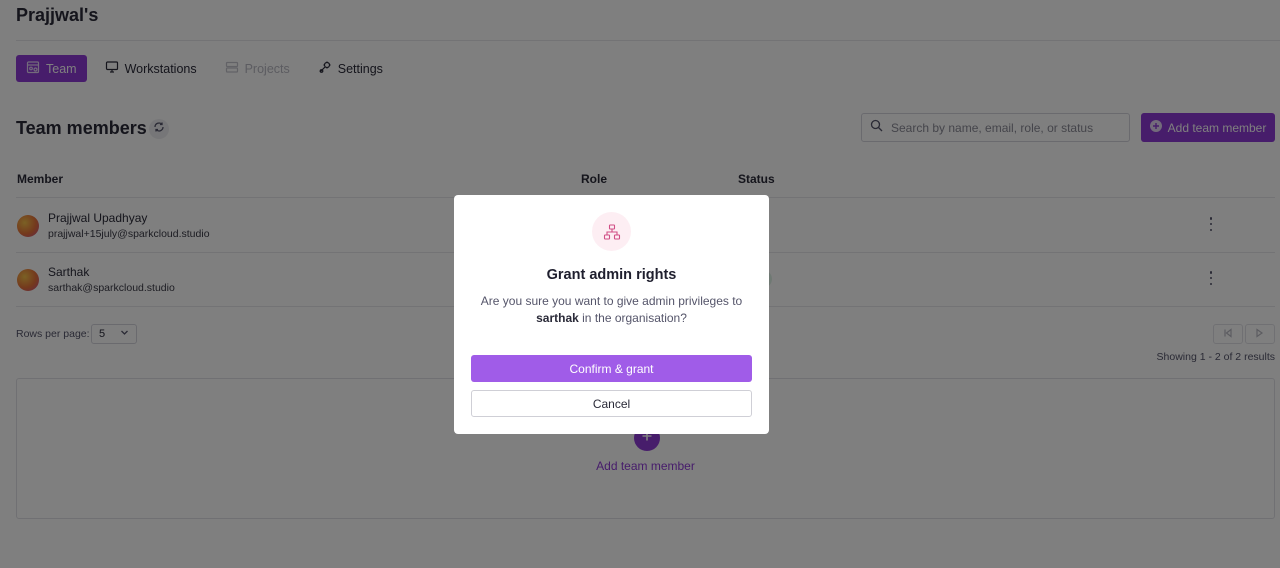 The image size is (1280, 568). What do you see at coordinates (611, 231) in the screenshot?
I see `hierarchy-icon` at bounding box center [611, 231].